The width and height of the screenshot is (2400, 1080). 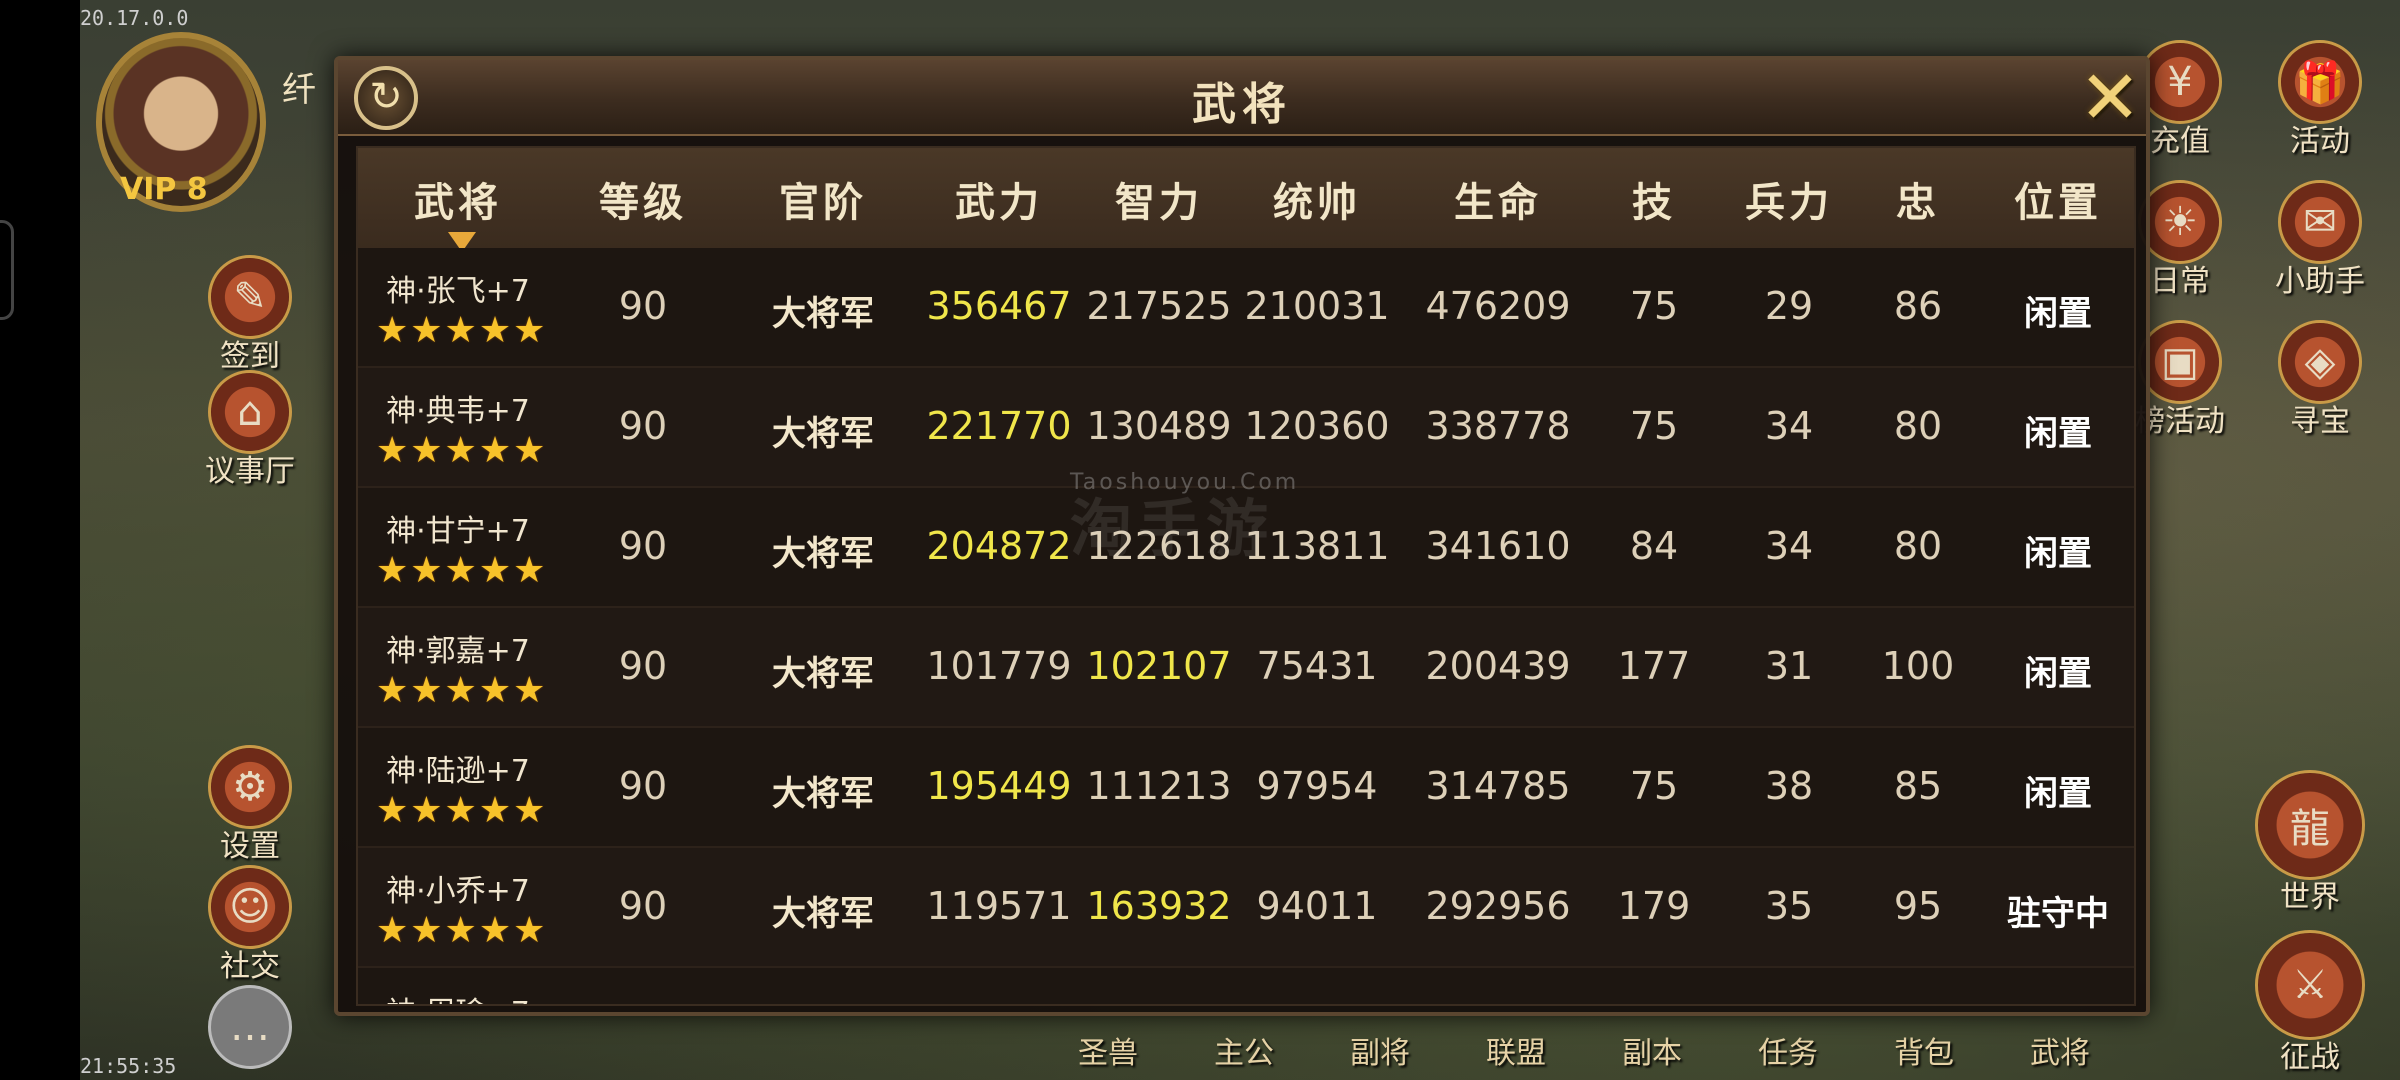 What do you see at coordinates (1918, 199) in the screenshot?
I see `header-loyalty: 忠` at bounding box center [1918, 199].